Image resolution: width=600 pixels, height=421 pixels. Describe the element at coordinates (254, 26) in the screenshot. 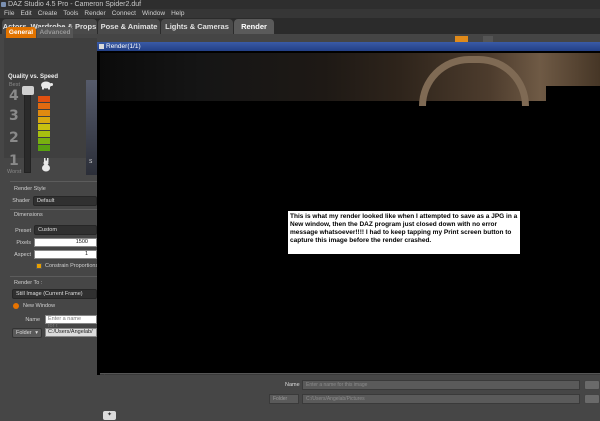

I see `tab-render: Render` at that location.